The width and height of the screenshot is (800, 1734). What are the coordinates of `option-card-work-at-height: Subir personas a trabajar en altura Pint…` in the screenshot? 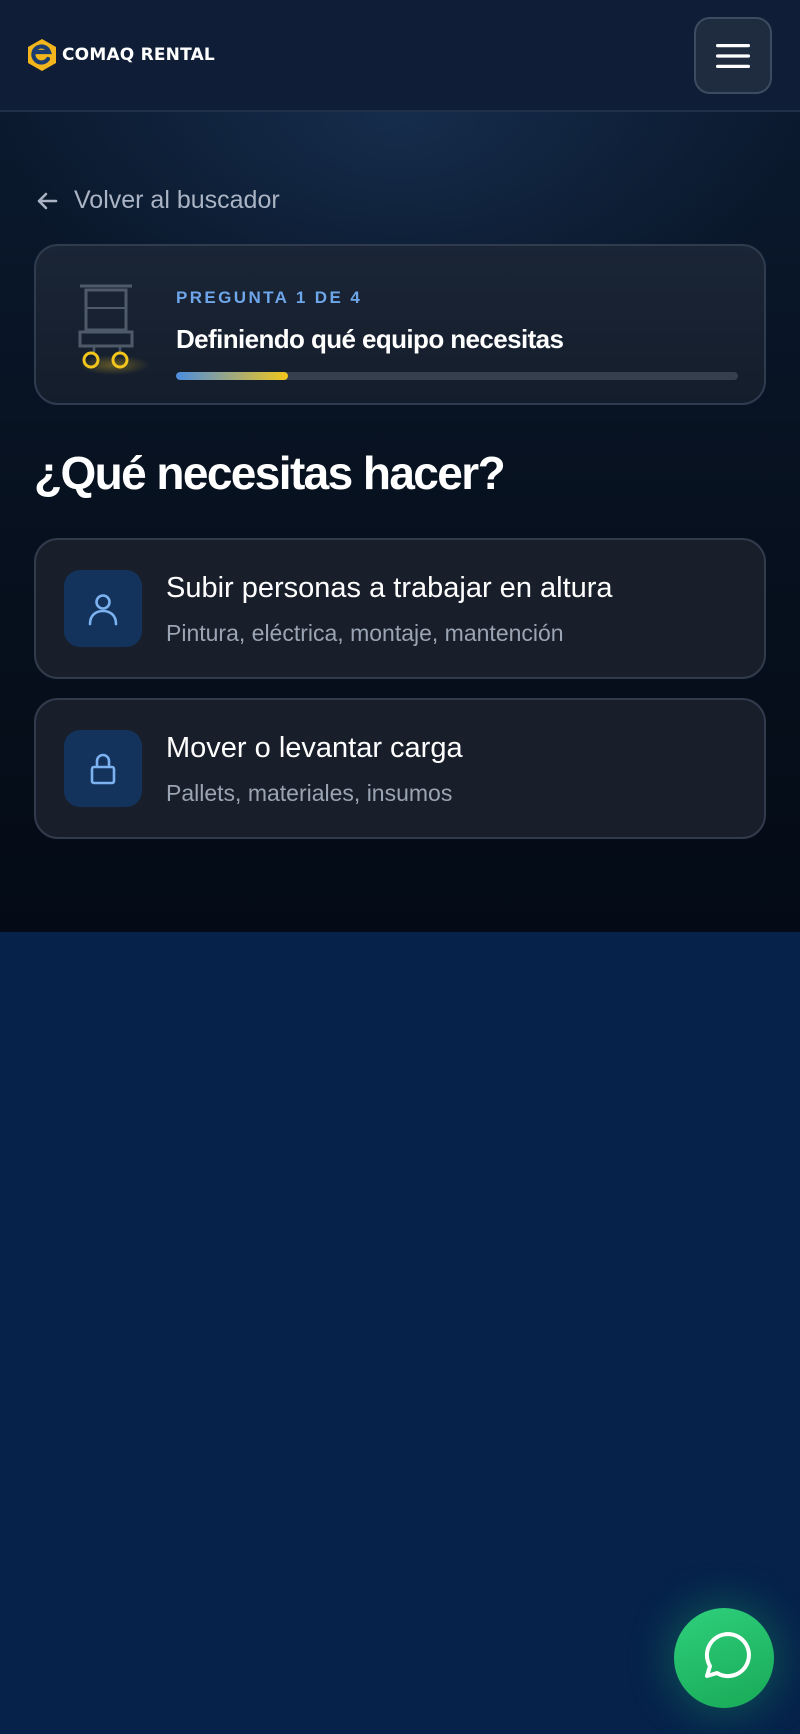 It's located at (400, 608).